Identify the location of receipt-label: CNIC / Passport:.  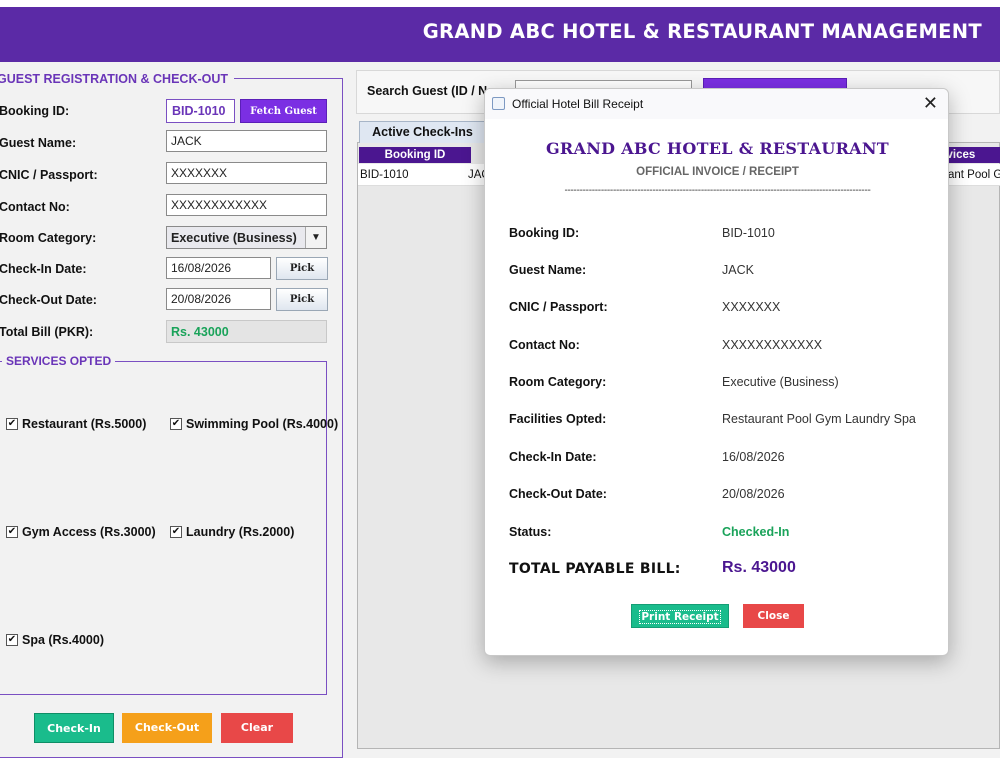
(558, 307).